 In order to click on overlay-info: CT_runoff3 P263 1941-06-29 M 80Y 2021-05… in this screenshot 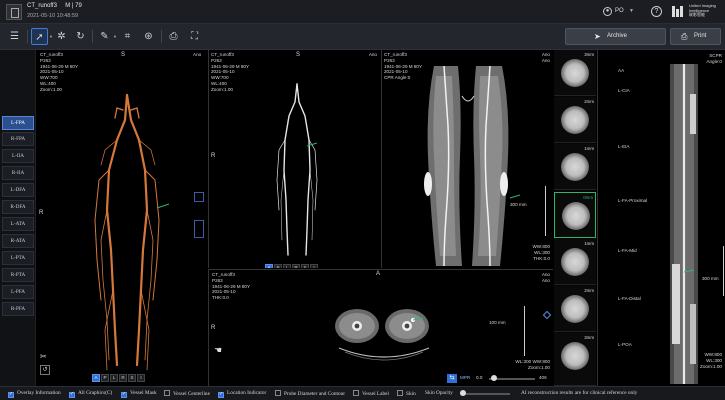, I will do `click(231, 286)`.